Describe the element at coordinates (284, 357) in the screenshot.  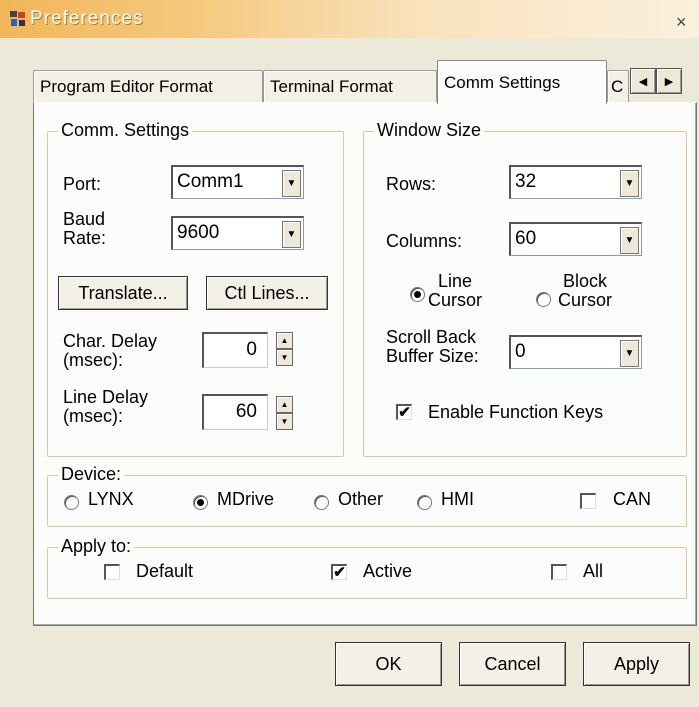
I see `char-delay-down-icon: ▼` at that location.